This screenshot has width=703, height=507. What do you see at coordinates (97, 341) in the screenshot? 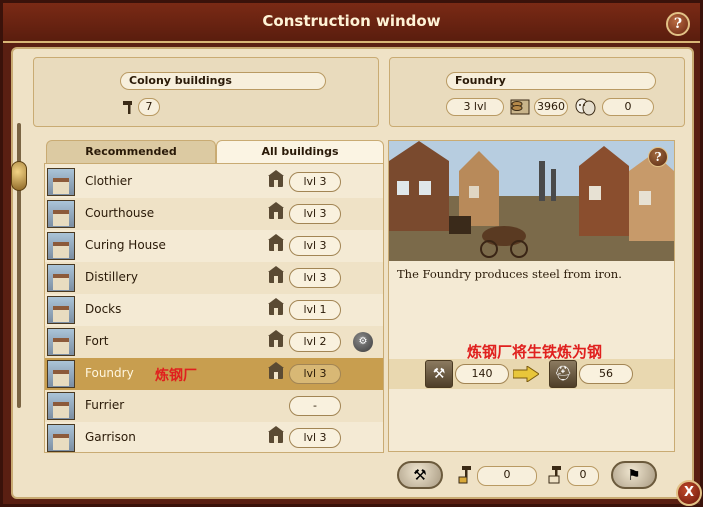
I see `building-name: Fort` at bounding box center [97, 341].